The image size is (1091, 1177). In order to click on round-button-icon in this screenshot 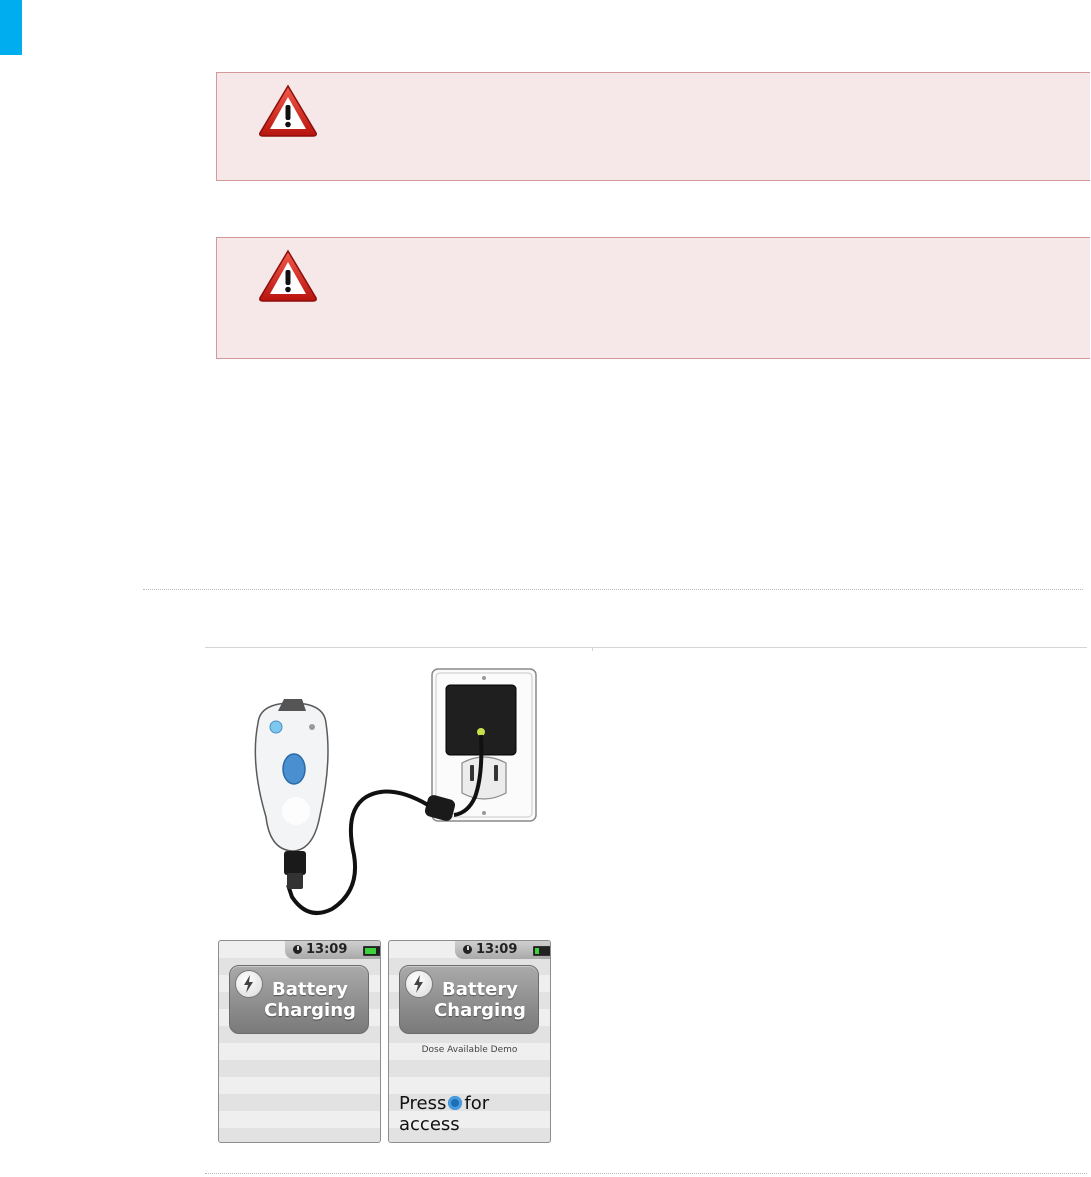, I will do `click(455, 1103)`.